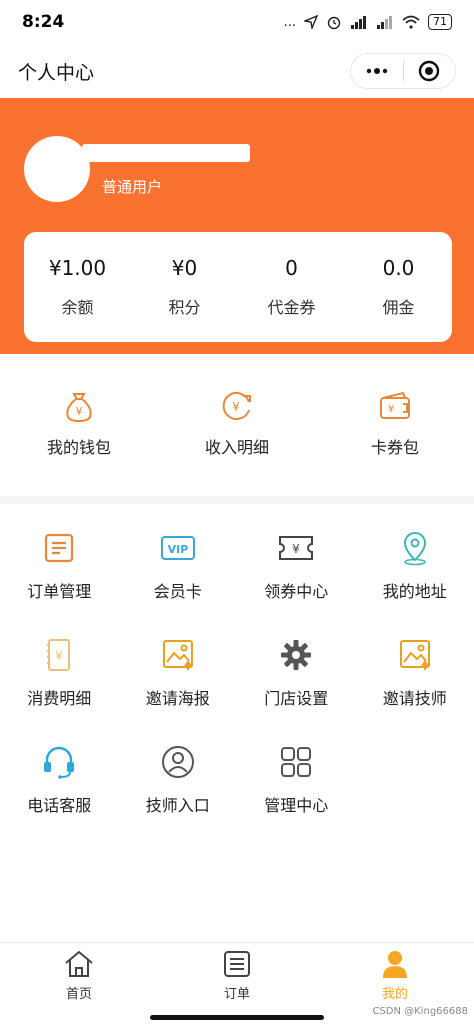 This screenshot has width=474, height=1026. Describe the element at coordinates (311, 22) in the screenshot. I see `location-arrow-icon` at that location.